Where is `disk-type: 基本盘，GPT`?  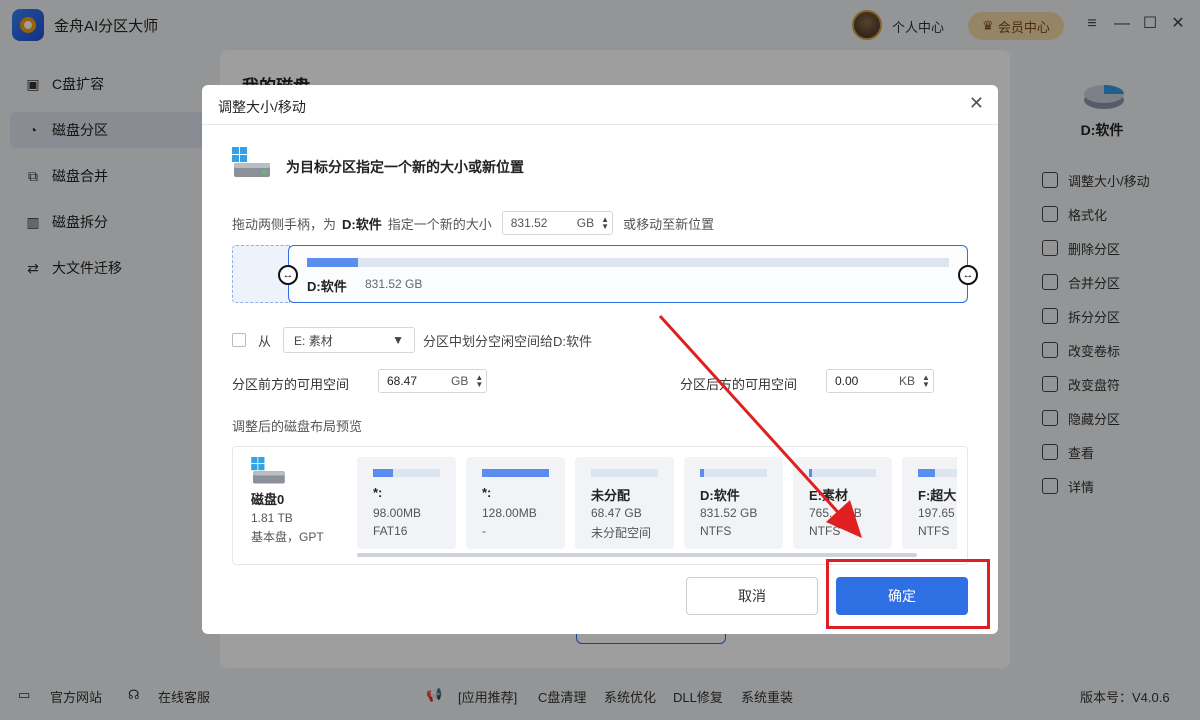 disk-type: 基本盘，GPT is located at coordinates (287, 537).